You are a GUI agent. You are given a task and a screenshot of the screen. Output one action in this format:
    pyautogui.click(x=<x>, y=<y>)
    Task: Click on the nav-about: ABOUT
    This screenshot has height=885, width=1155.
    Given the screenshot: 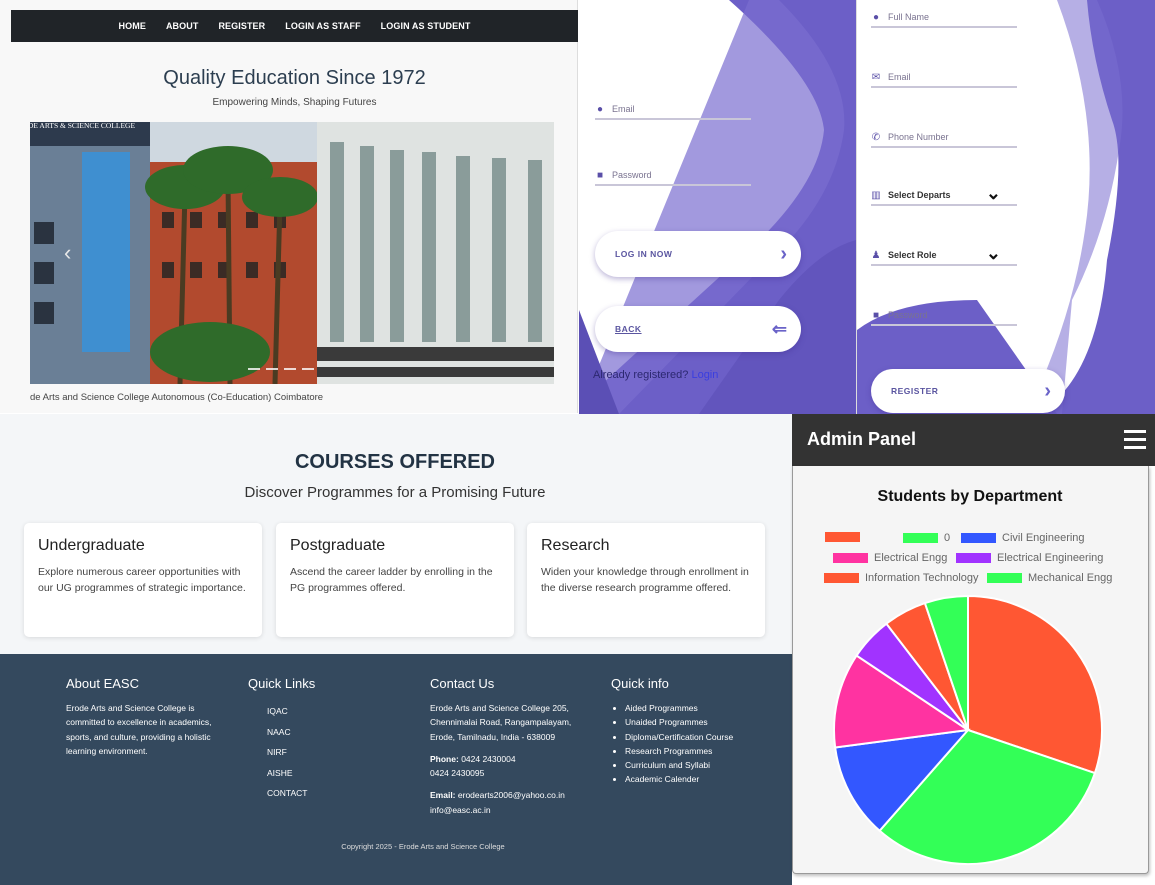 What is the action you would take?
    pyautogui.click(x=182, y=26)
    